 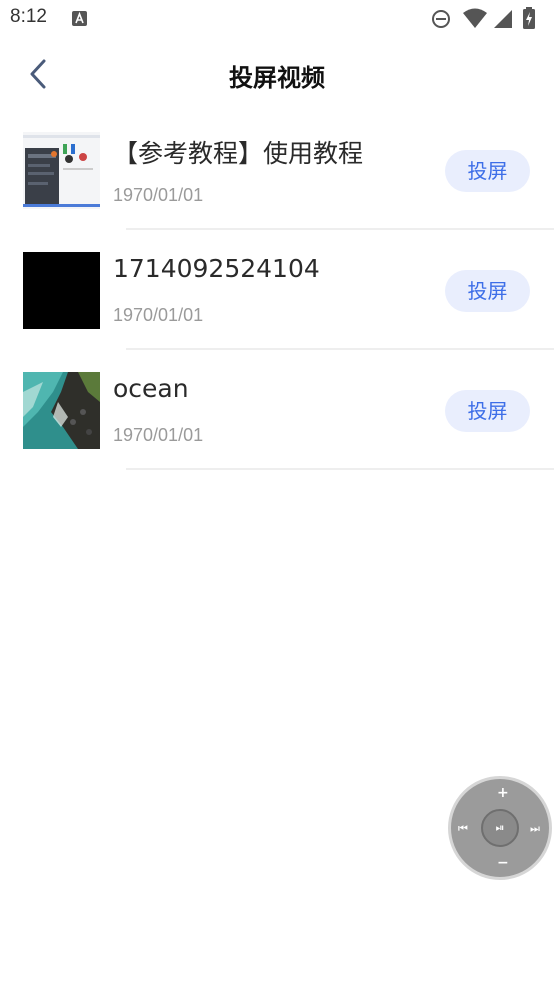 I want to click on floating-remote-control: + ⏮ ⏯ ⏭ −, so click(x=500, y=828).